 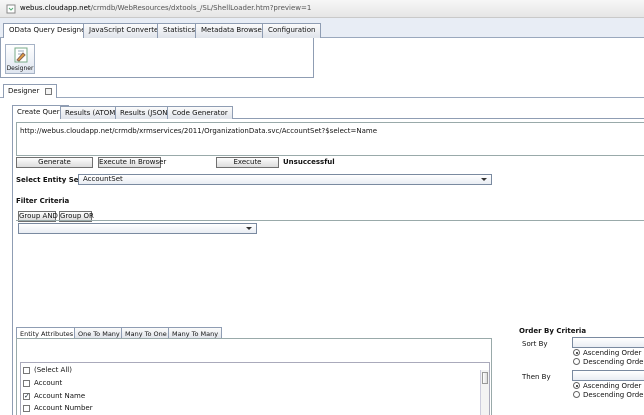 I want to click on tab-designer: Designer, so click(x=30, y=91).